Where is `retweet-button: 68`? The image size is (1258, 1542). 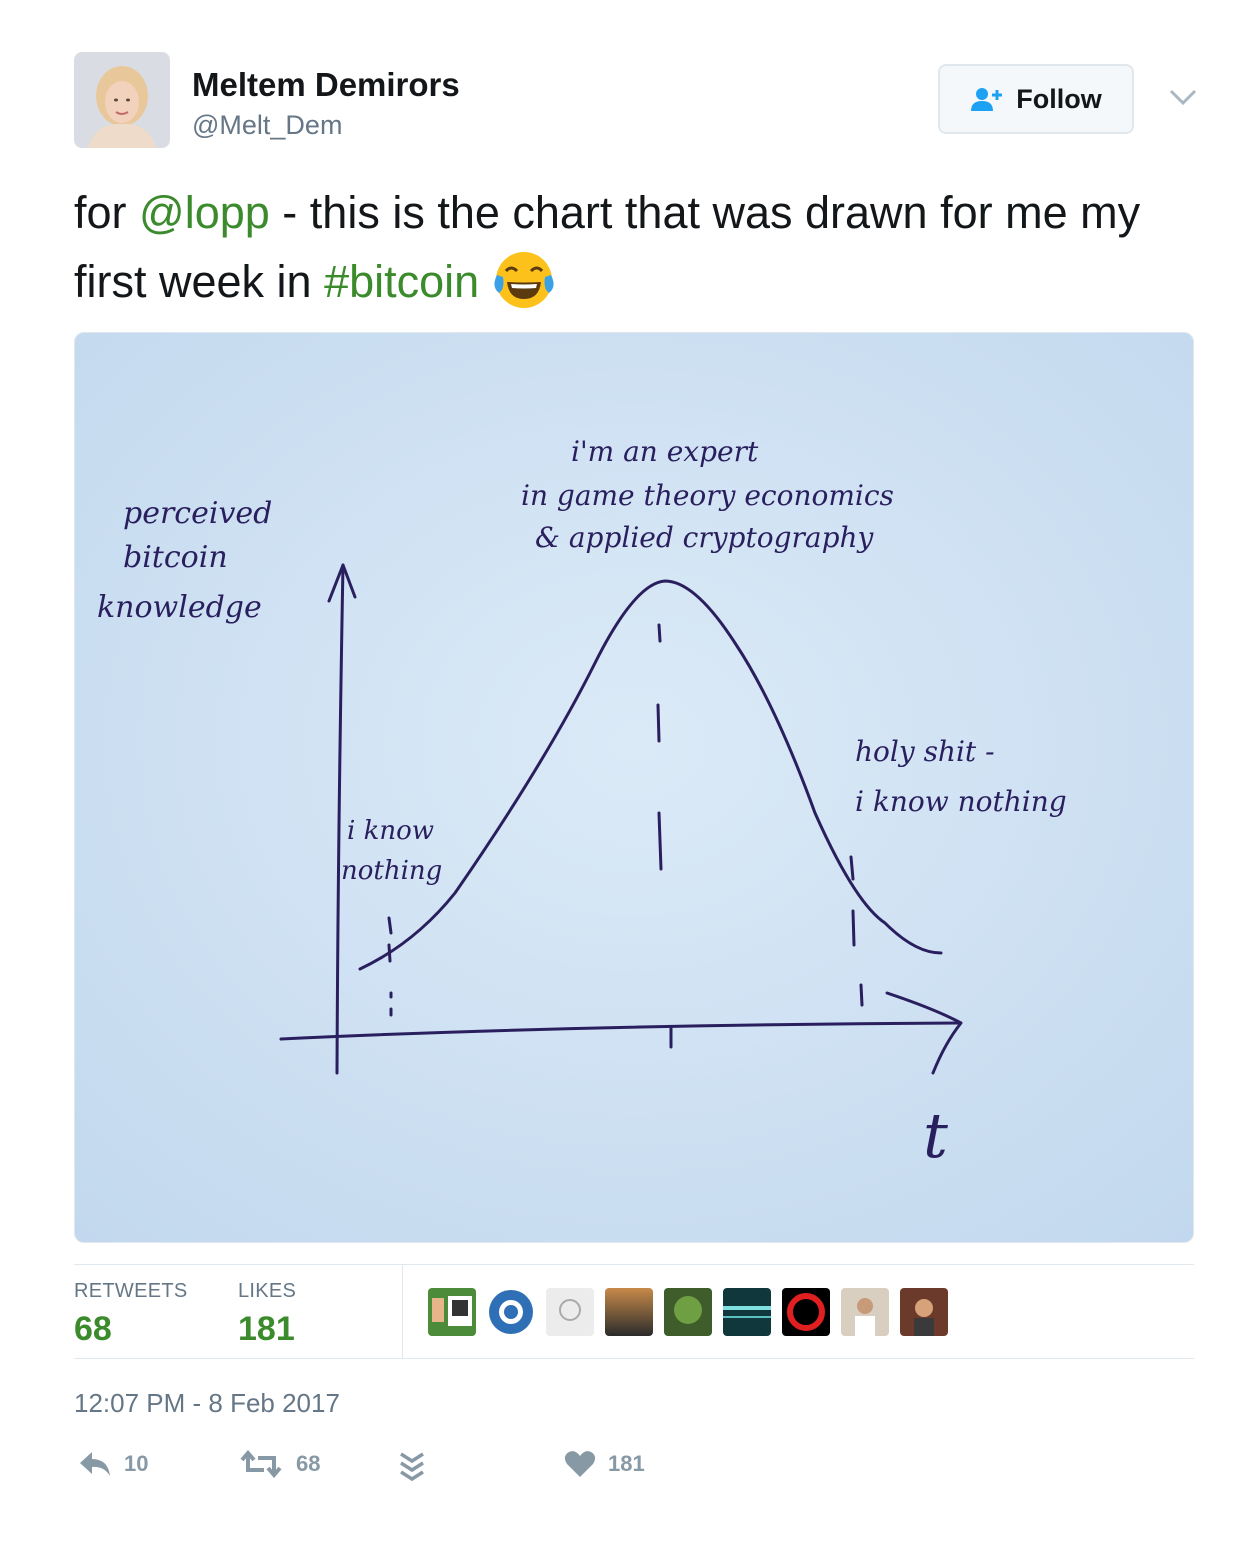 retweet-button: 68 is located at coordinates (279, 1464).